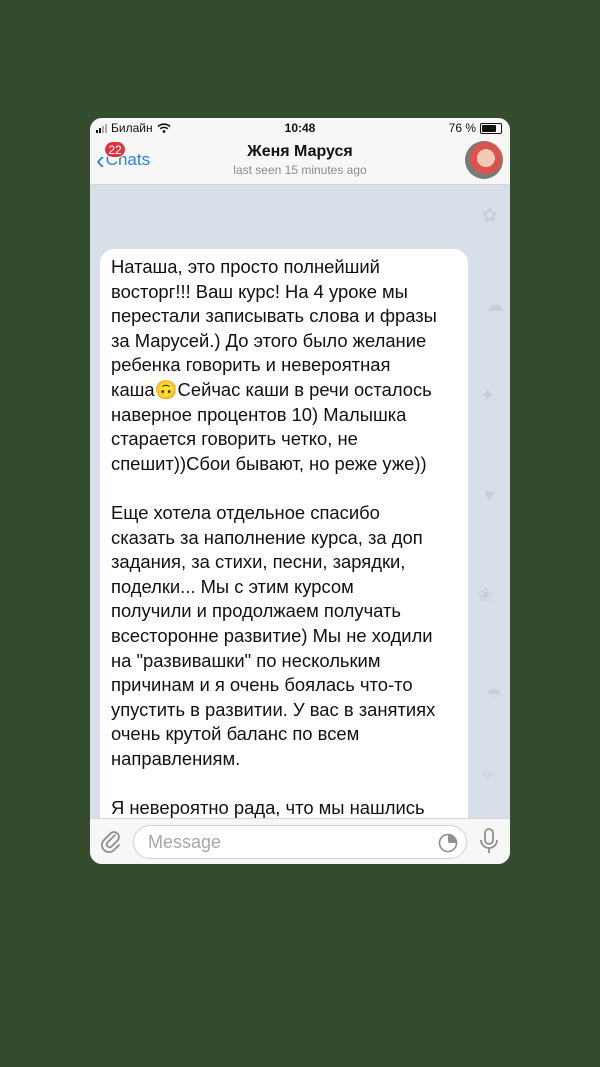 This screenshot has height=1067, width=600. What do you see at coordinates (495, 305) in the screenshot?
I see `doodle-icon: ☁` at bounding box center [495, 305].